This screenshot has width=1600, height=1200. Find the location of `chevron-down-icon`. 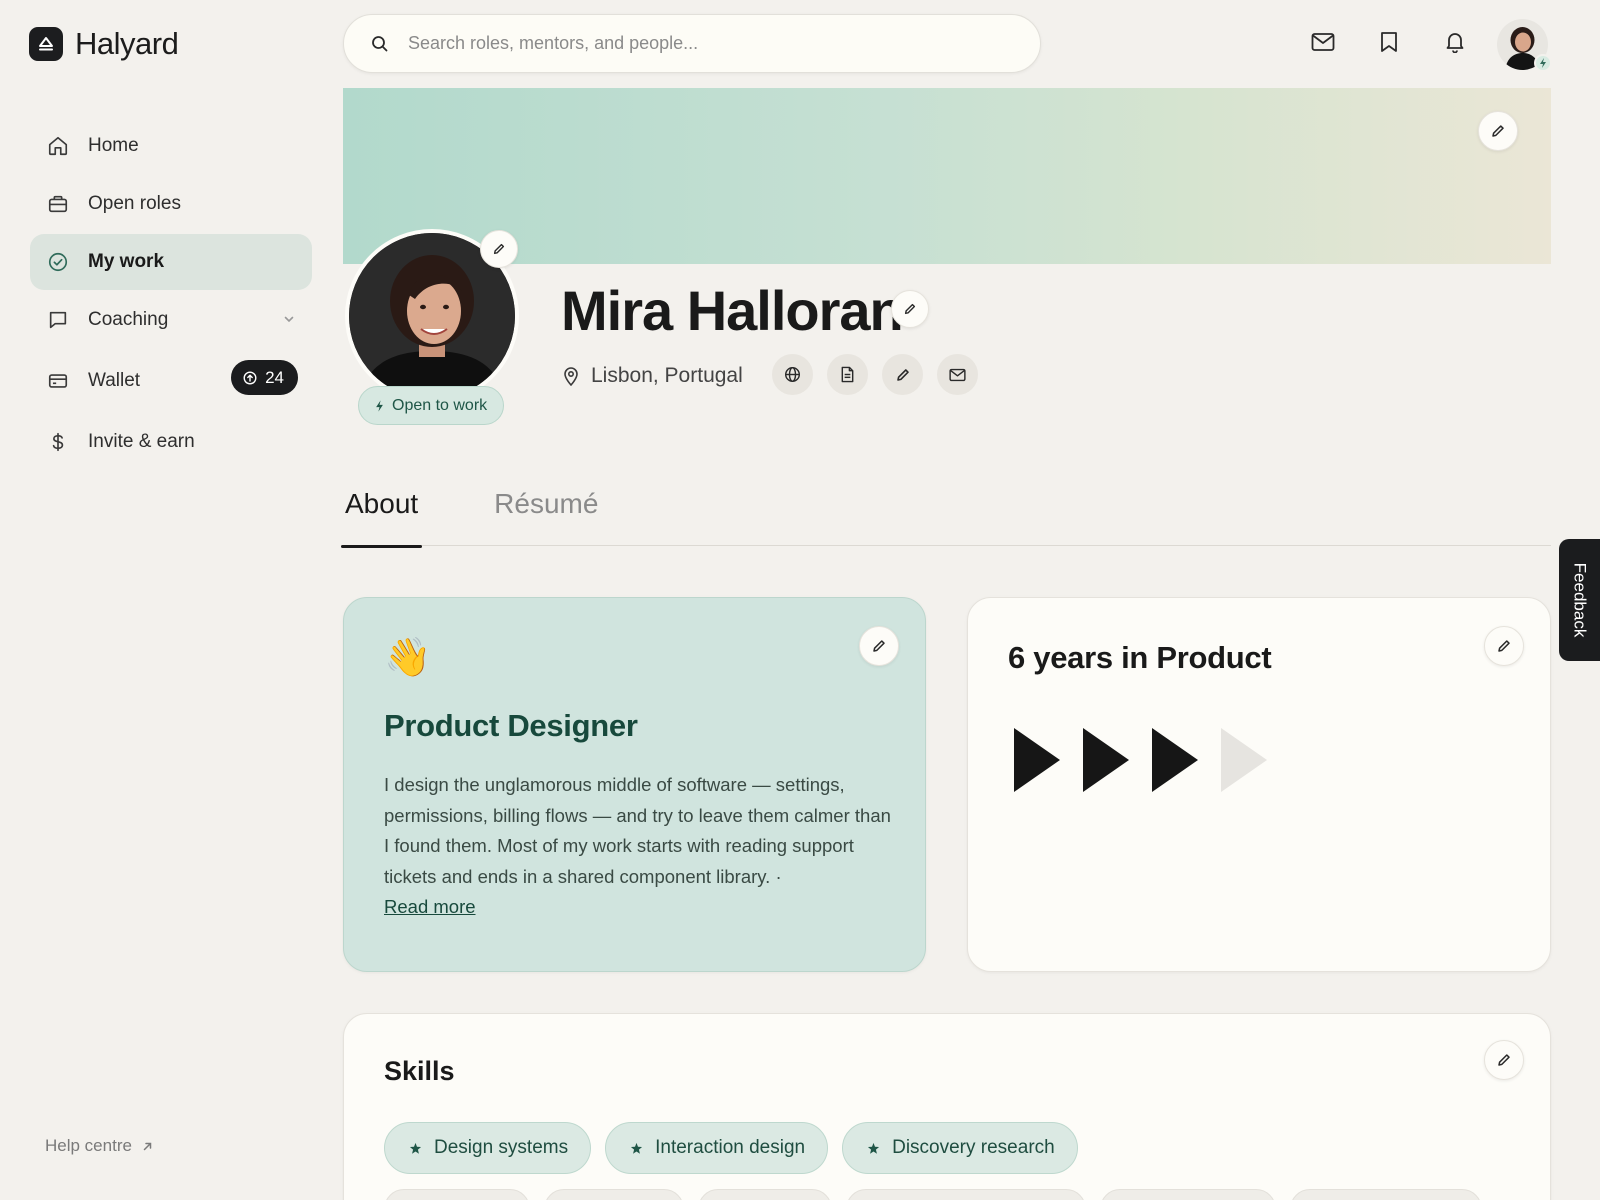

chevron-down-icon is located at coordinates (289, 319).